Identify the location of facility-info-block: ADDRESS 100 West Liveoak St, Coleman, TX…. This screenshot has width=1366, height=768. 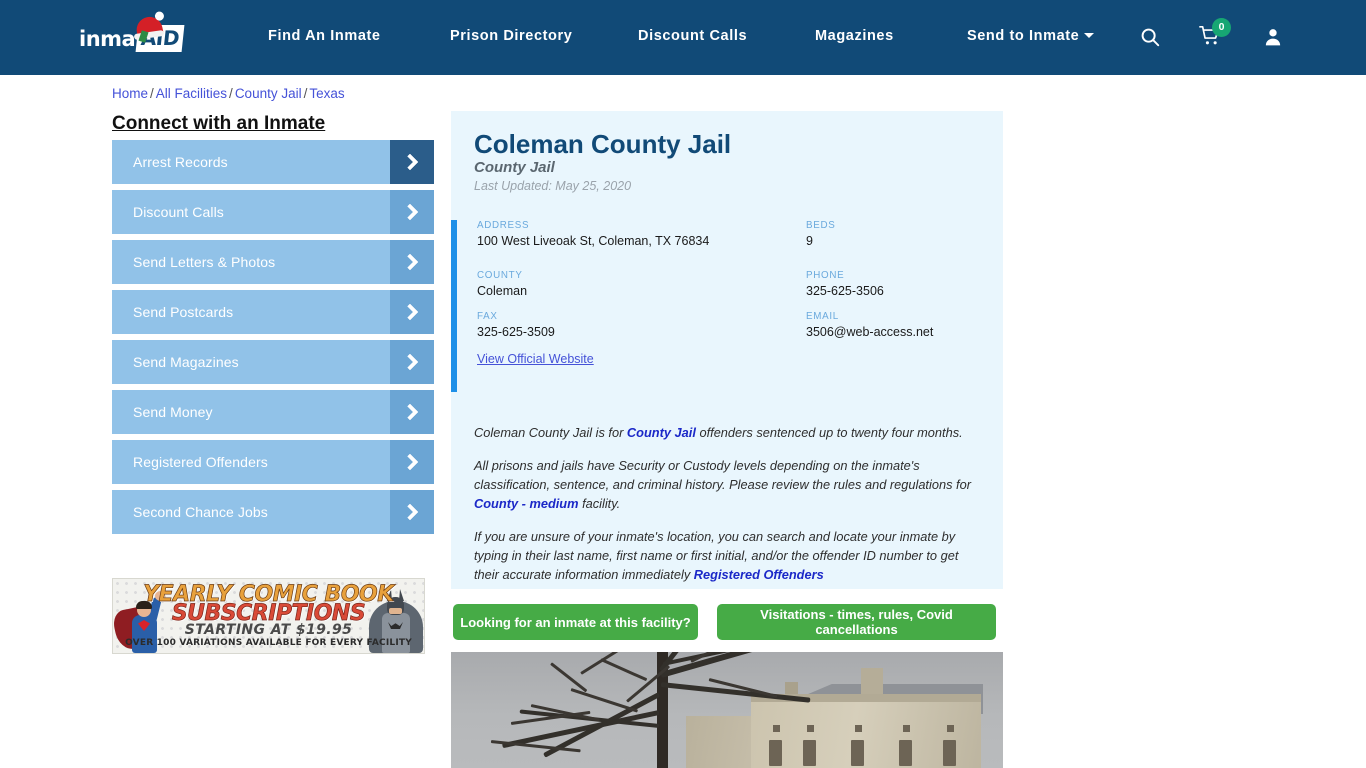
(727, 306).